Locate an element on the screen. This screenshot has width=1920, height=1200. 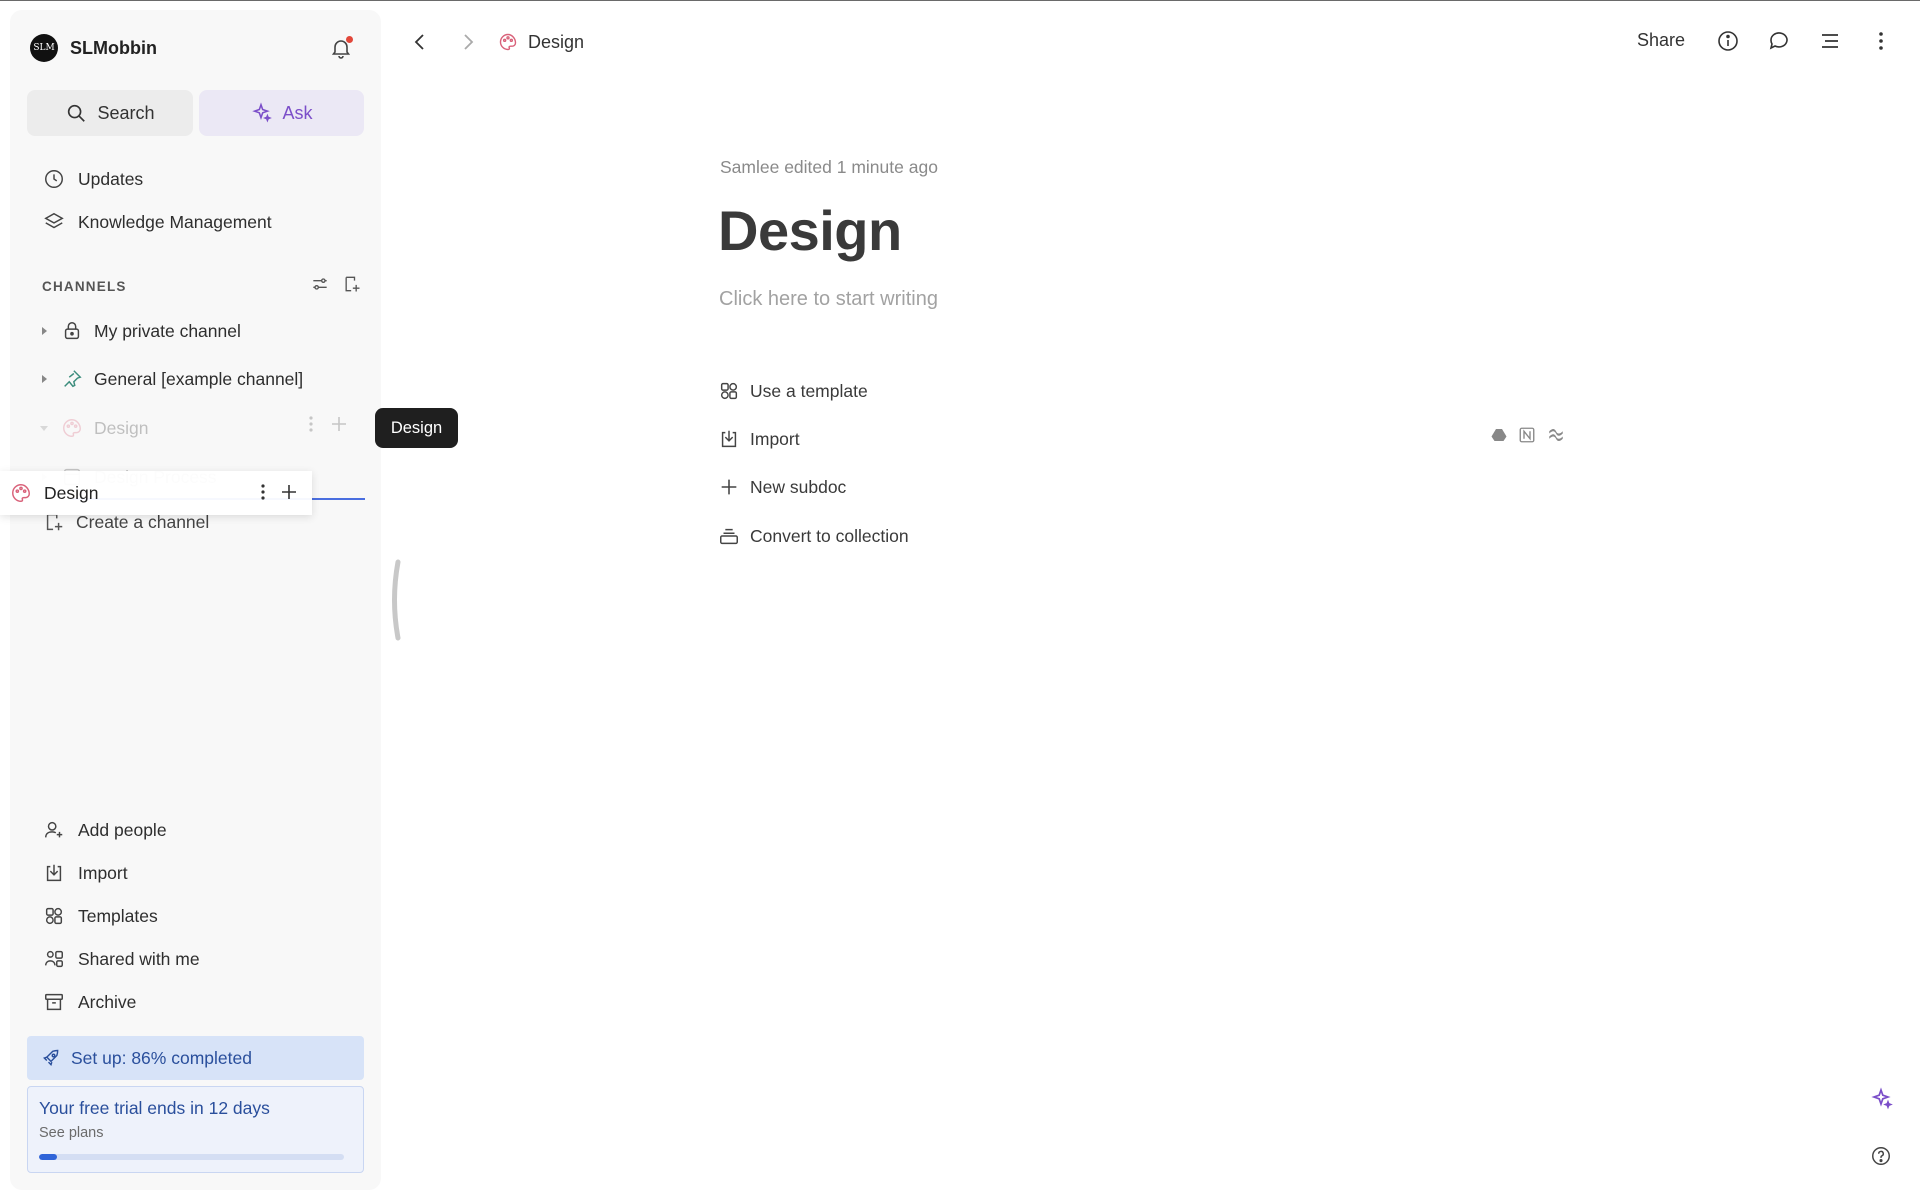
sidebar-item-updates: Updates is located at coordinates (92, 179).